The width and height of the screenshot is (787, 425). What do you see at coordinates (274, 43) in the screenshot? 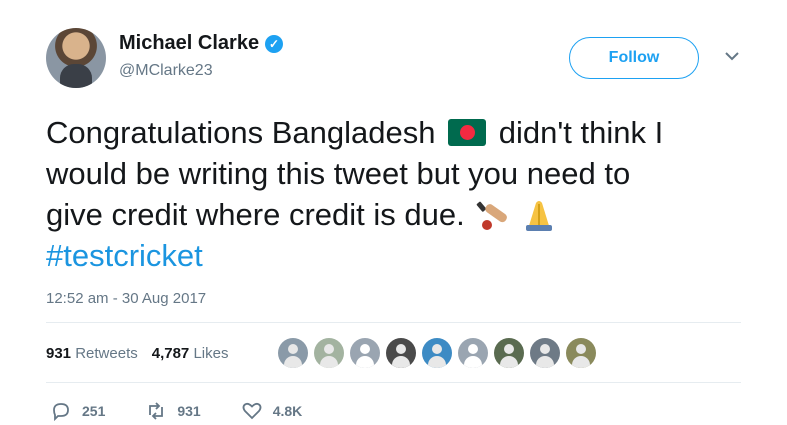
I see `verified-badge-icon: ✓` at bounding box center [274, 43].